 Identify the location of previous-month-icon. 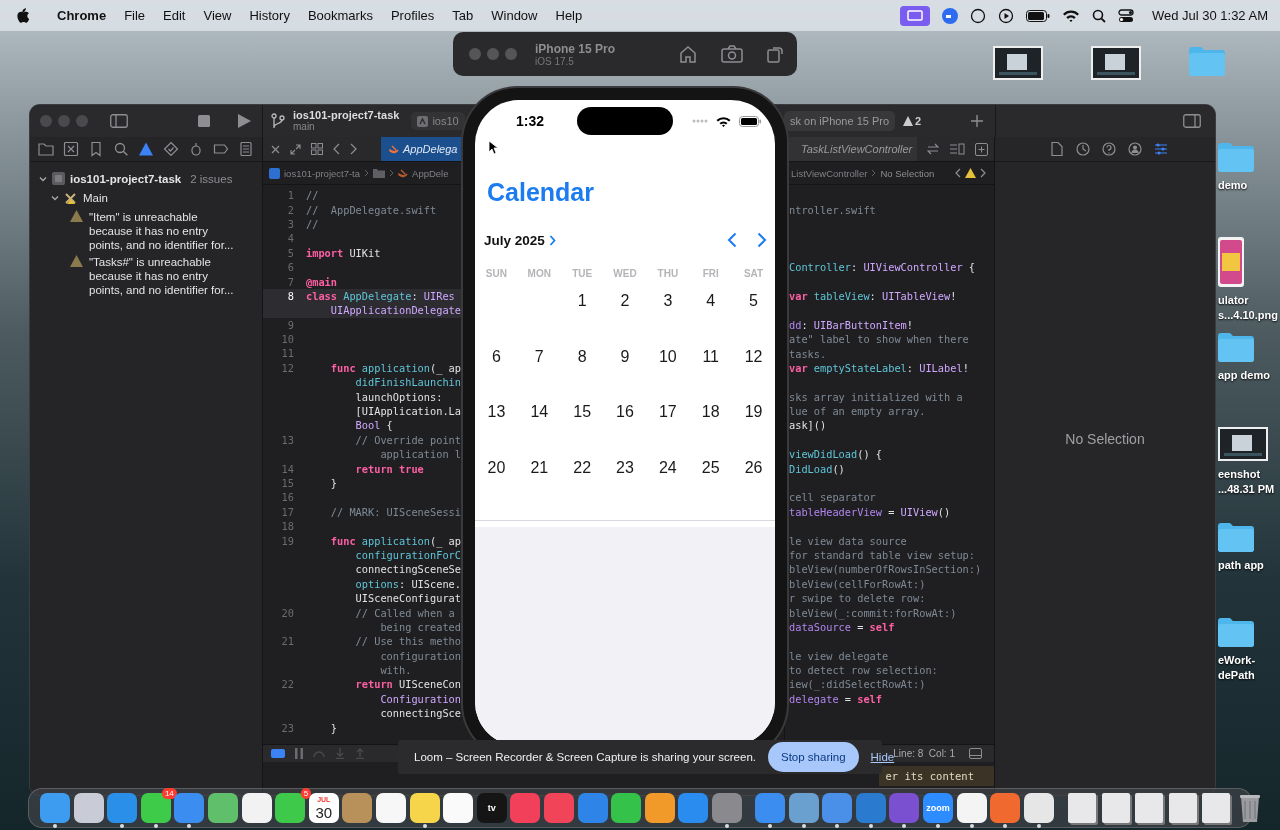
(732, 240).